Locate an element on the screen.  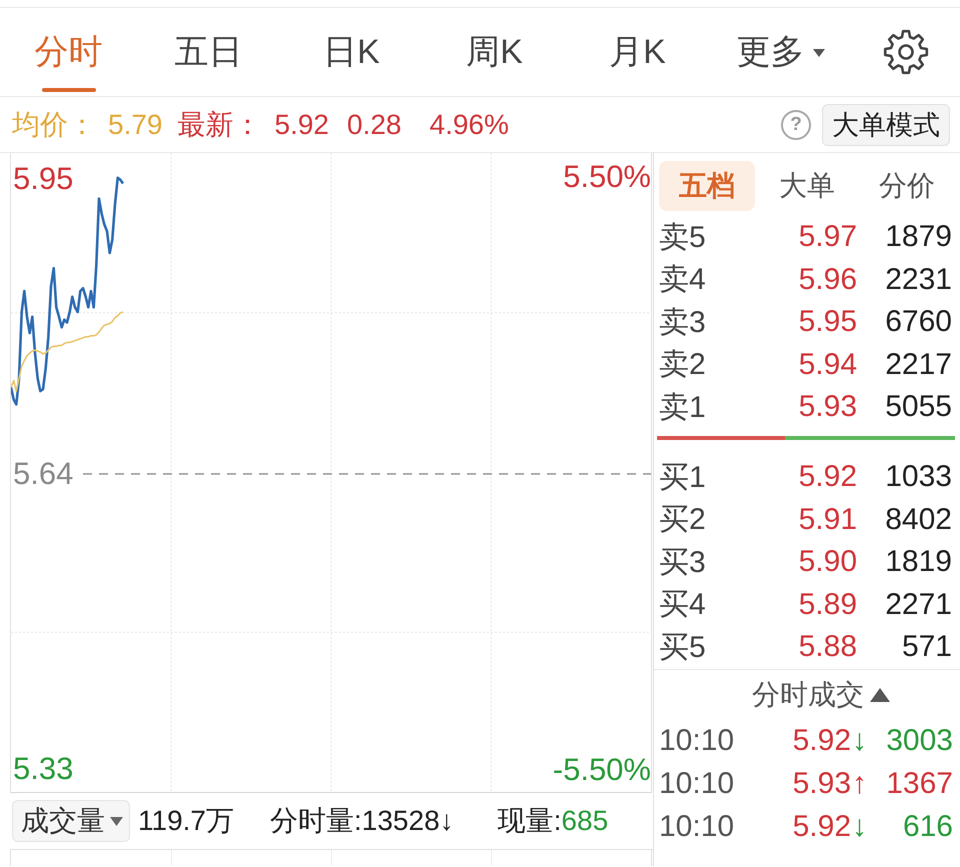
order-book-tab: 大单 is located at coordinates (807, 186).